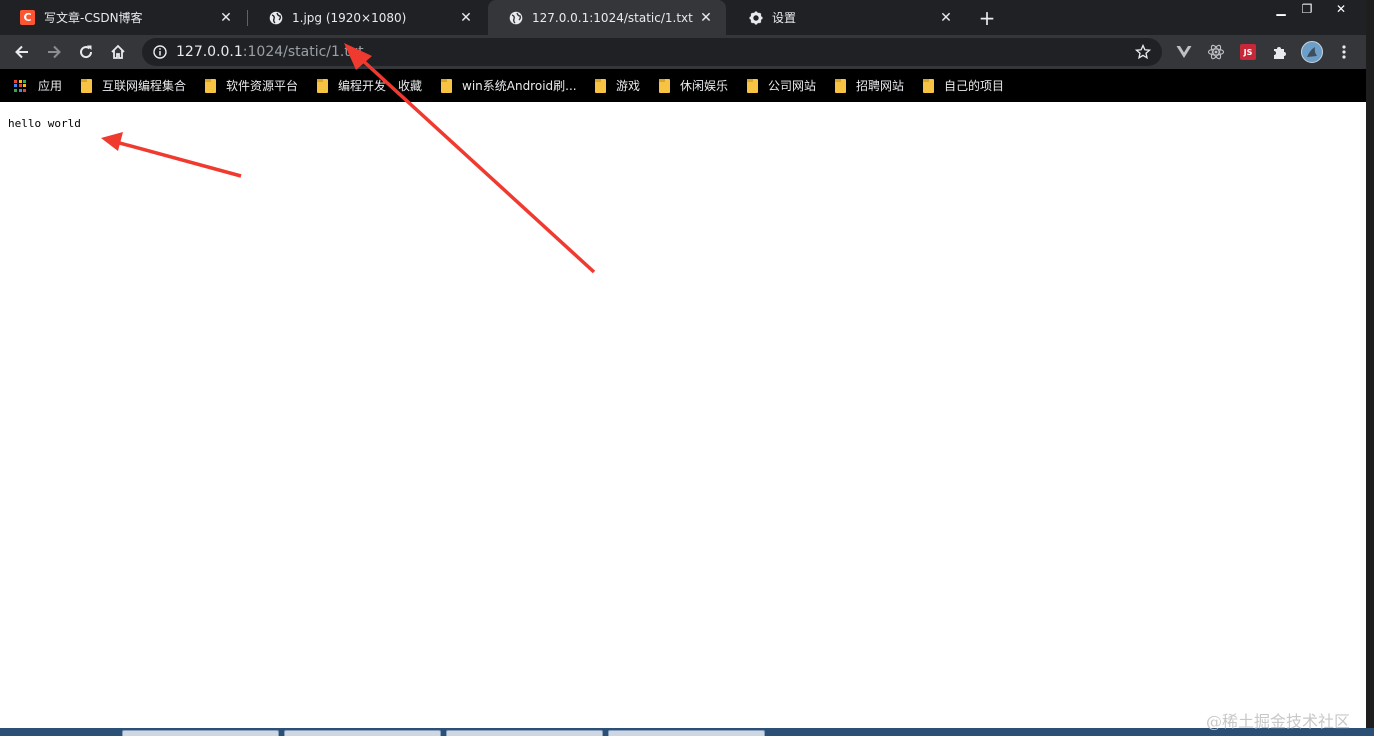  I want to click on plain-text-content: hello world, so click(44, 123).